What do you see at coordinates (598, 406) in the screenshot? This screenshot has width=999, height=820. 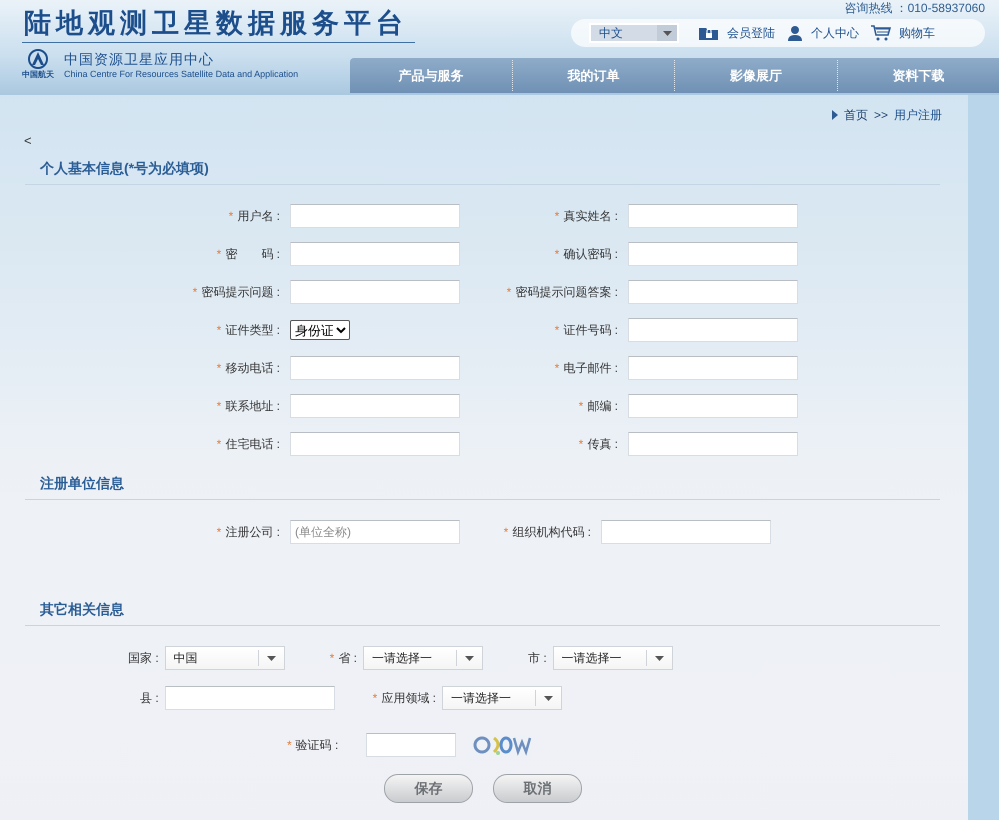 I see `field-label: * 邮编 :` at bounding box center [598, 406].